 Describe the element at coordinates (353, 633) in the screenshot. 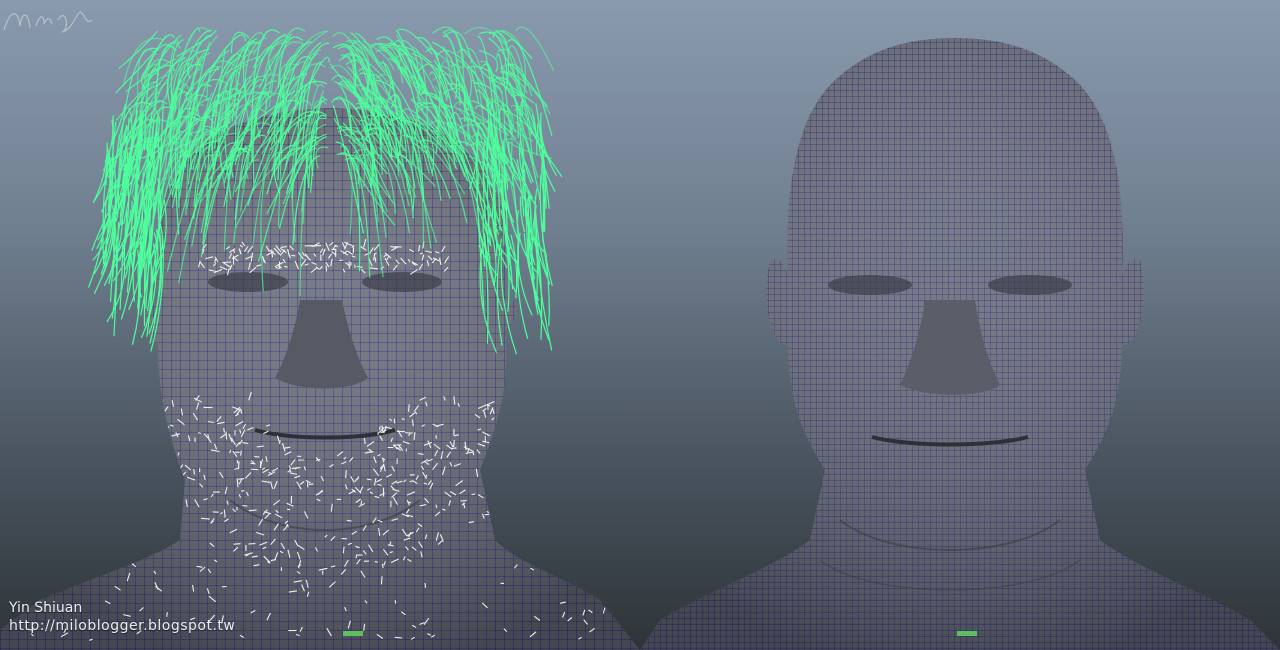

I see `left-pivot-marker` at that location.